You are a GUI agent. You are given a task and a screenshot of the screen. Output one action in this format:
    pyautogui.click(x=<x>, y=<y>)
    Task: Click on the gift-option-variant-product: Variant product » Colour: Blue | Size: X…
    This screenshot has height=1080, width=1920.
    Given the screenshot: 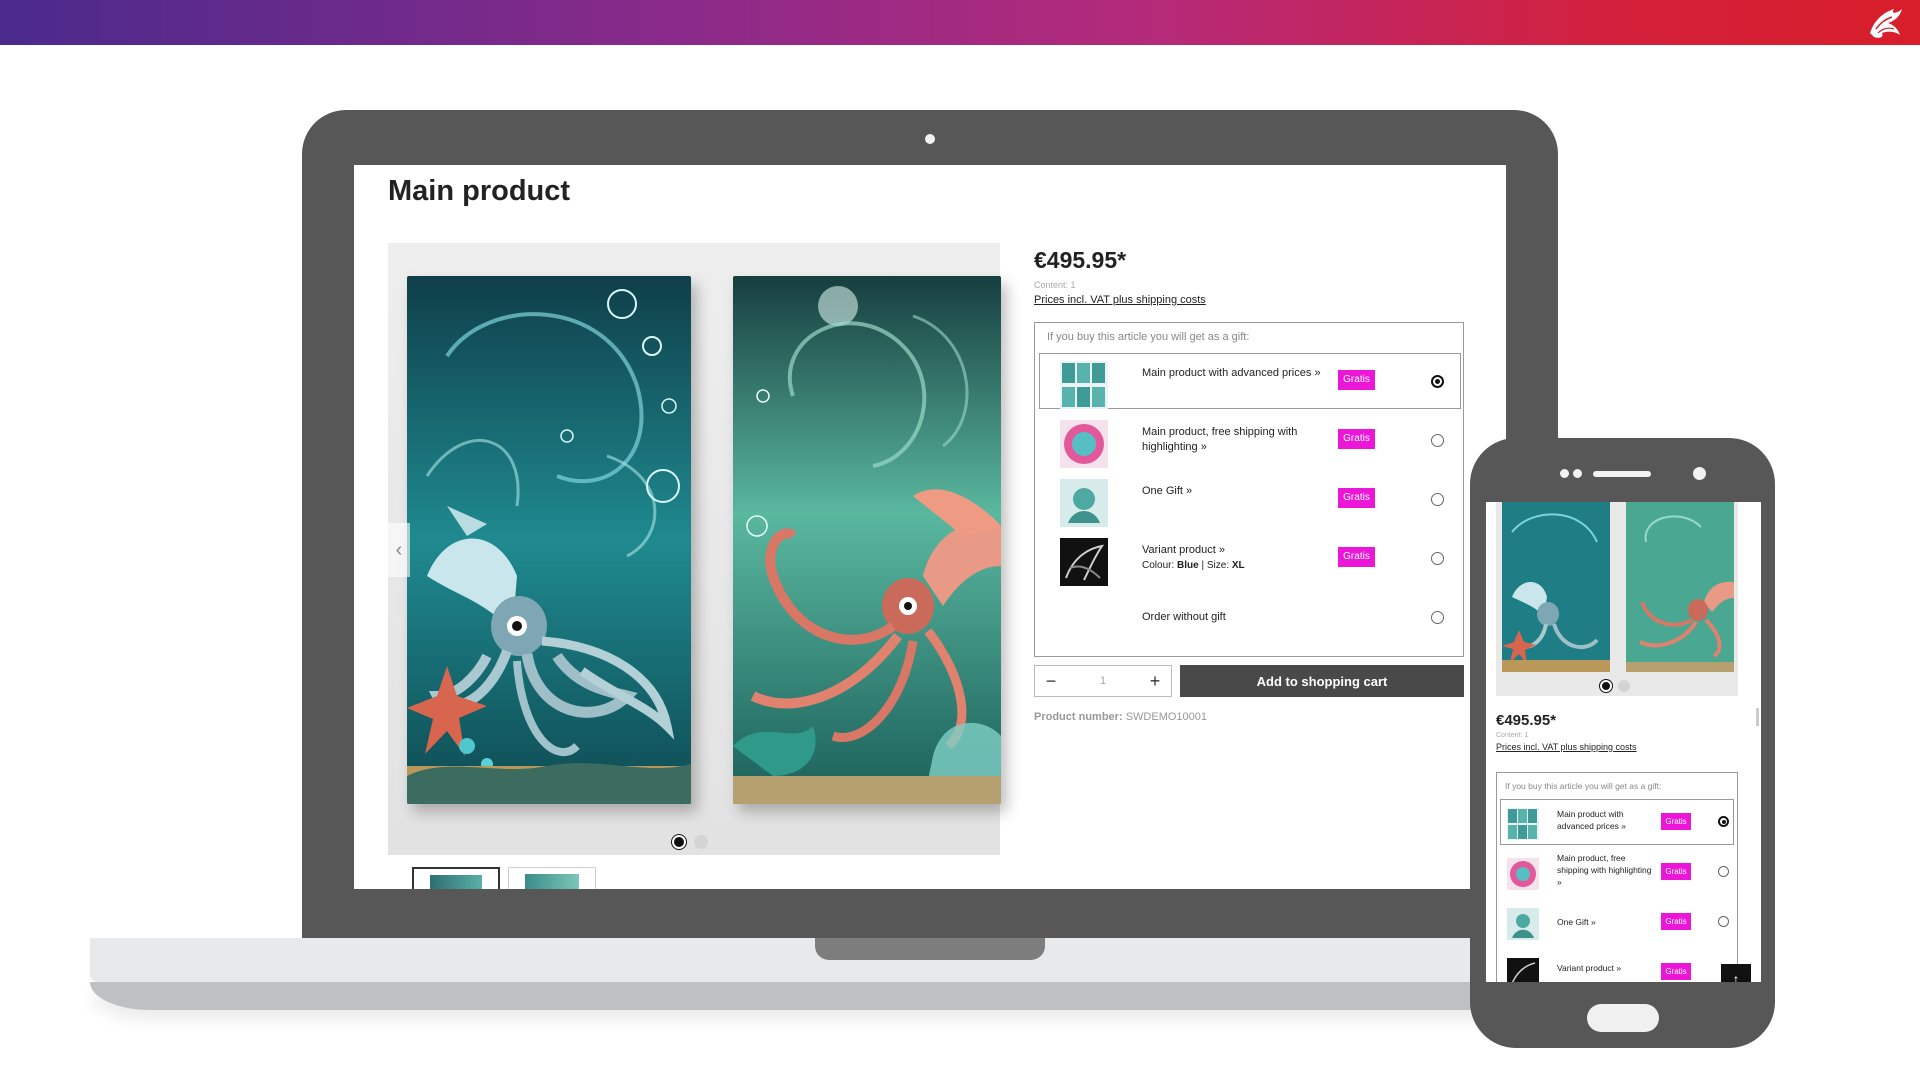 What is the action you would take?
    pyautogui.click(x=1250, y=558)
    